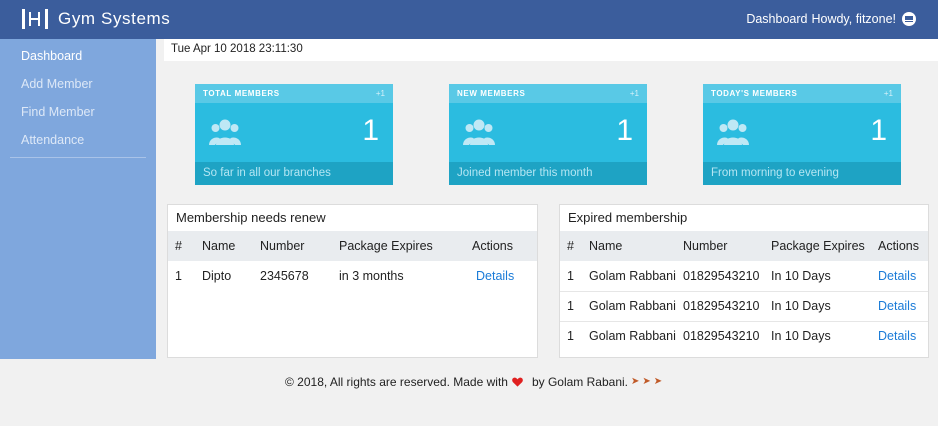  What do you see at coordinates (802, 93) in the screenshot?
I see `card-title: TODAY'S MEMBERS +1` at bounding box center [802, 93].